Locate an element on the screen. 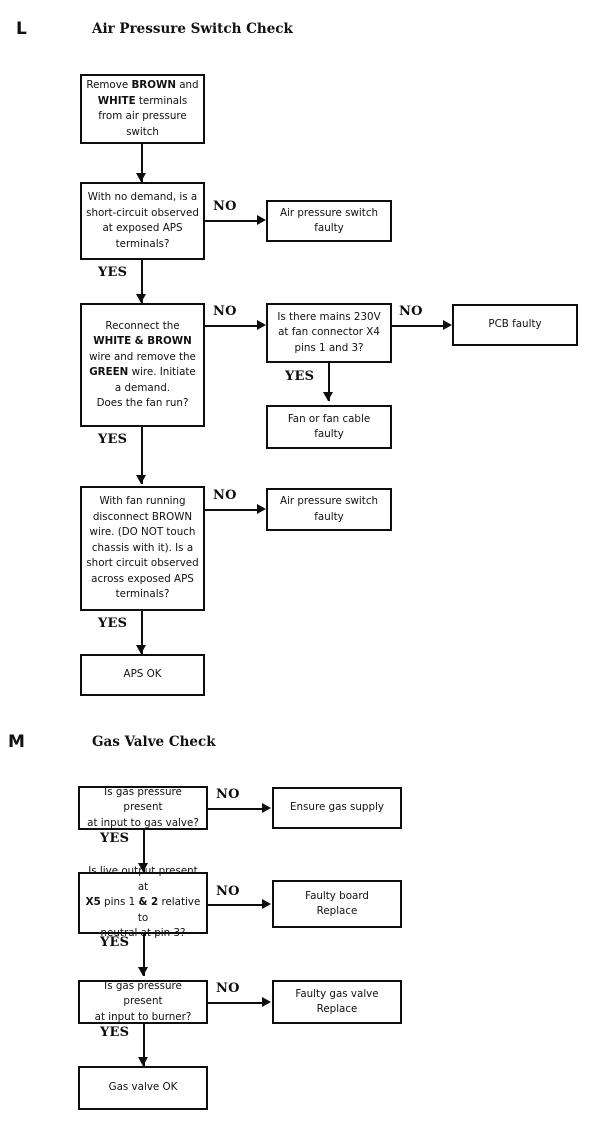 Image resolution: width=604 pixels, height=1128 pixels. node-text: Fan or fan cable faulty is located at coordinates (329, 426).